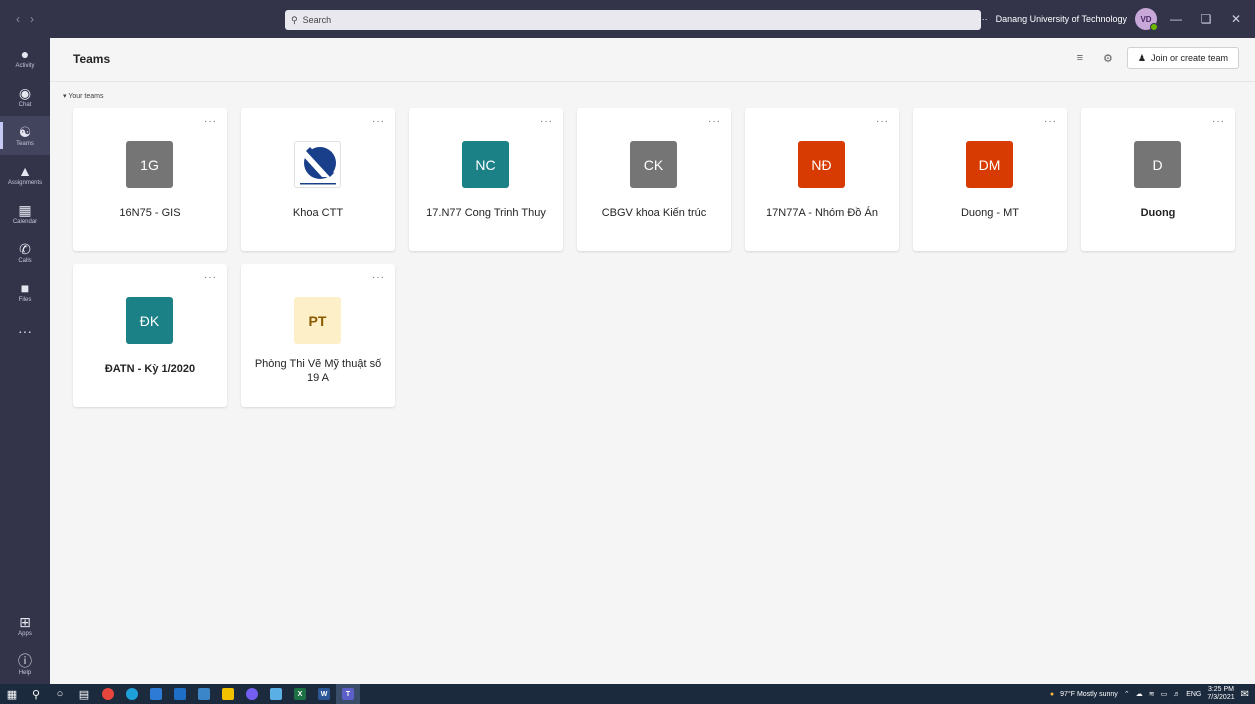 Image resolution: width=1255 pixels, height=704 pixels. Describe the element at coordinates (486, 179) in the screenshot. I see `team-card: ··· NC 17.N77 Cong Trinh Thuy` at that location.